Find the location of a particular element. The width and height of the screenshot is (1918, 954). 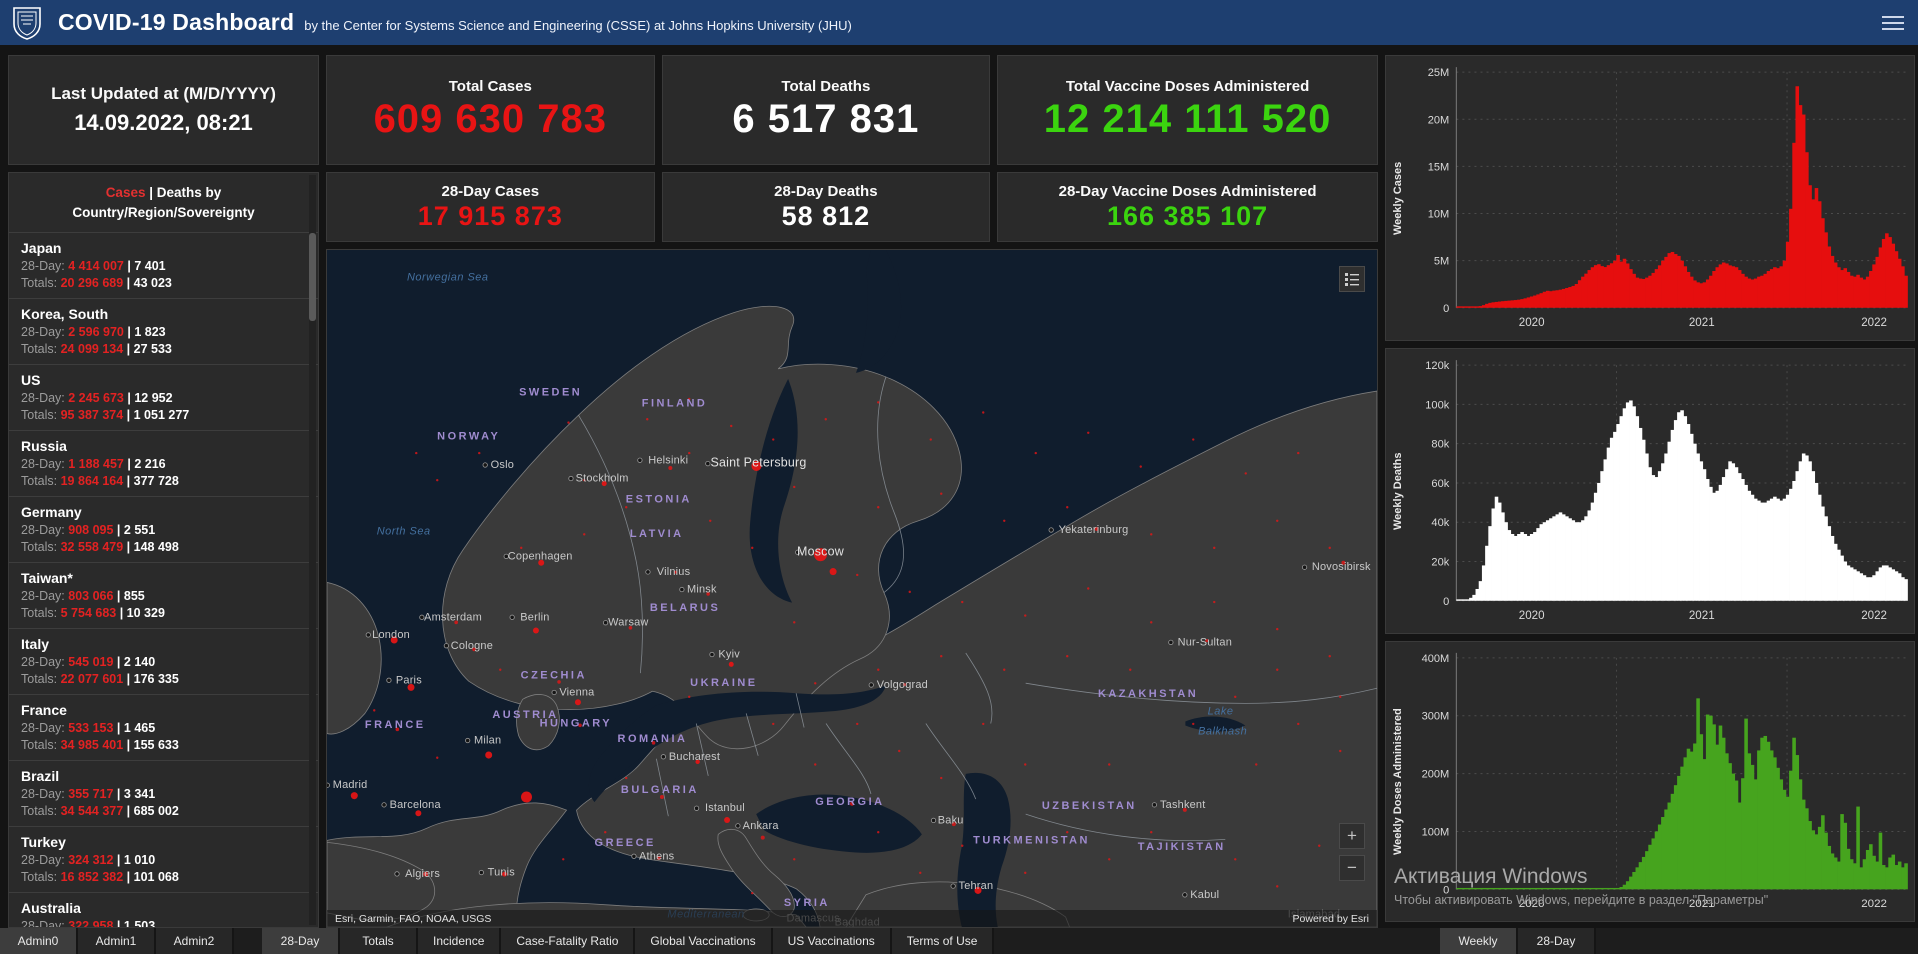

tab-global-vaccinations: Global Vaccinations is located at coordinates (704, 941).